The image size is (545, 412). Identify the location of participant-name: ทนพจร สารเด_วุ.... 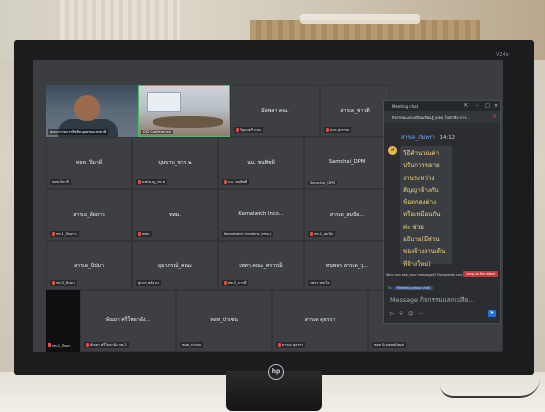
(347, 265).